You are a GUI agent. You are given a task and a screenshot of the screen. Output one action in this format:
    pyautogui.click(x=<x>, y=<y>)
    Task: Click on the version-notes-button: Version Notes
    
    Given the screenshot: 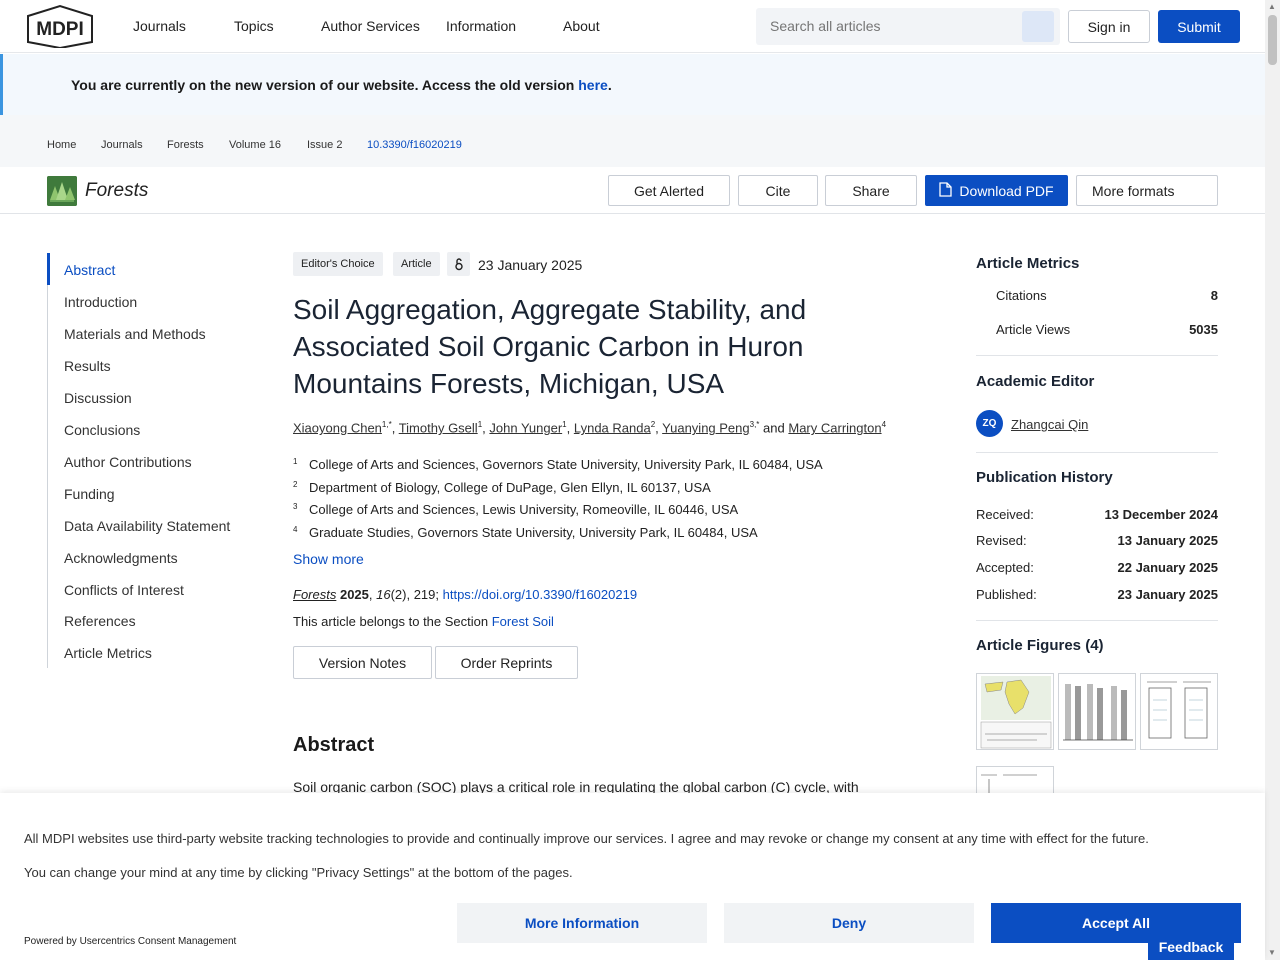 What is the action you would take?
    pyautogui.click(x=362, y=662)
    